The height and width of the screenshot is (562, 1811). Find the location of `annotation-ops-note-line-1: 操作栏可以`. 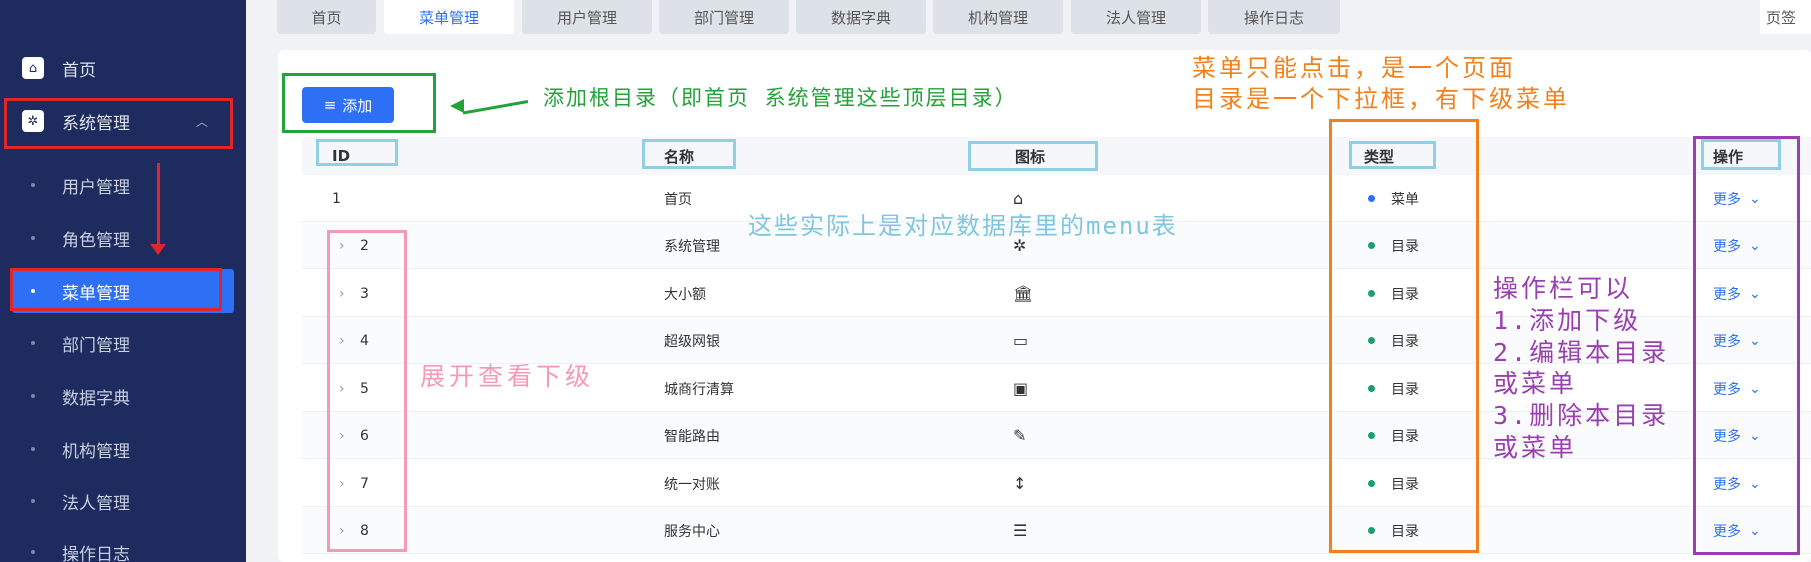

annotation-ops-note-line-1: 操作栏可以 is located at coordinates (1563, 288).